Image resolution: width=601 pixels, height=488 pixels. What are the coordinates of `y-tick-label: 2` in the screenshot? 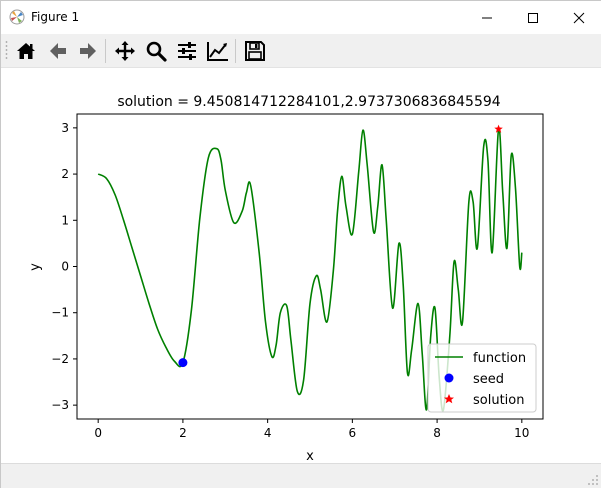 It's located at (65, 174).